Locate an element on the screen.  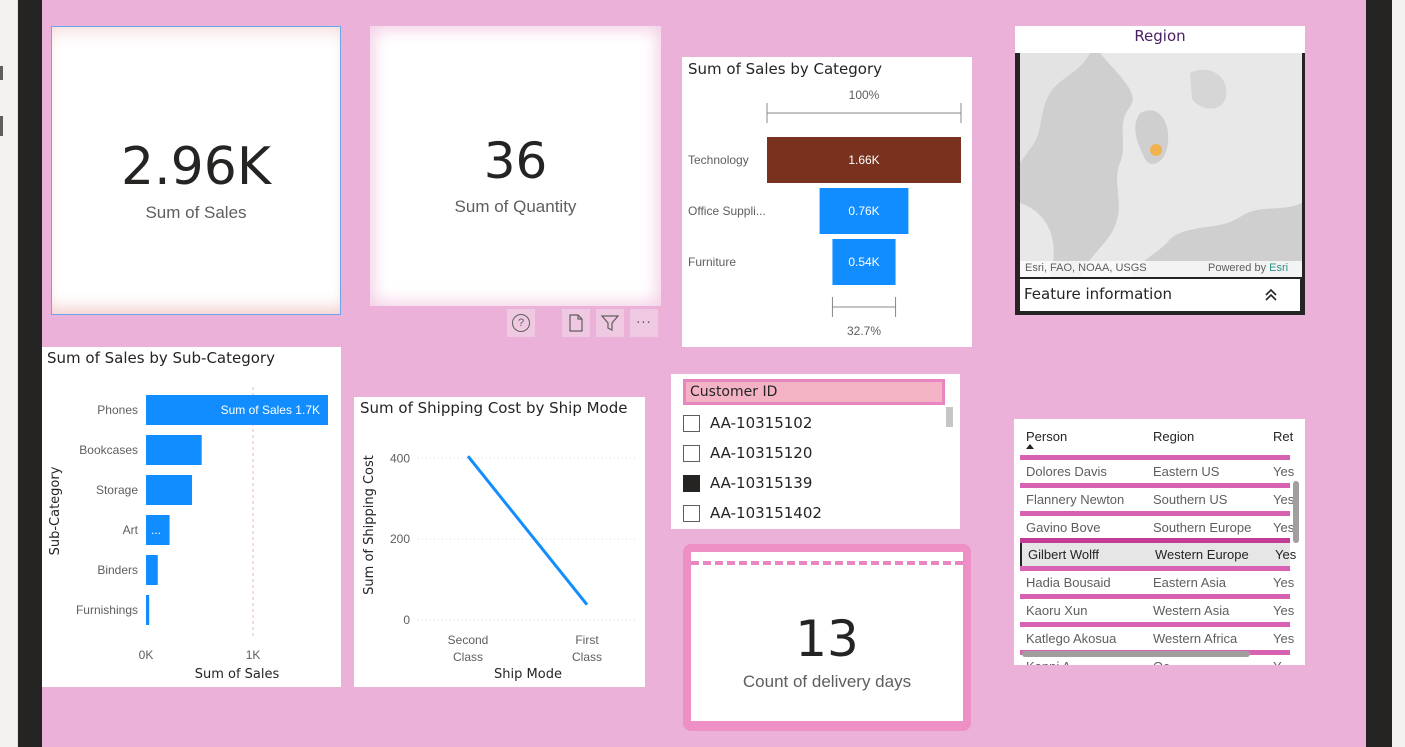
filter-icon is located at coordinates (610, 323).